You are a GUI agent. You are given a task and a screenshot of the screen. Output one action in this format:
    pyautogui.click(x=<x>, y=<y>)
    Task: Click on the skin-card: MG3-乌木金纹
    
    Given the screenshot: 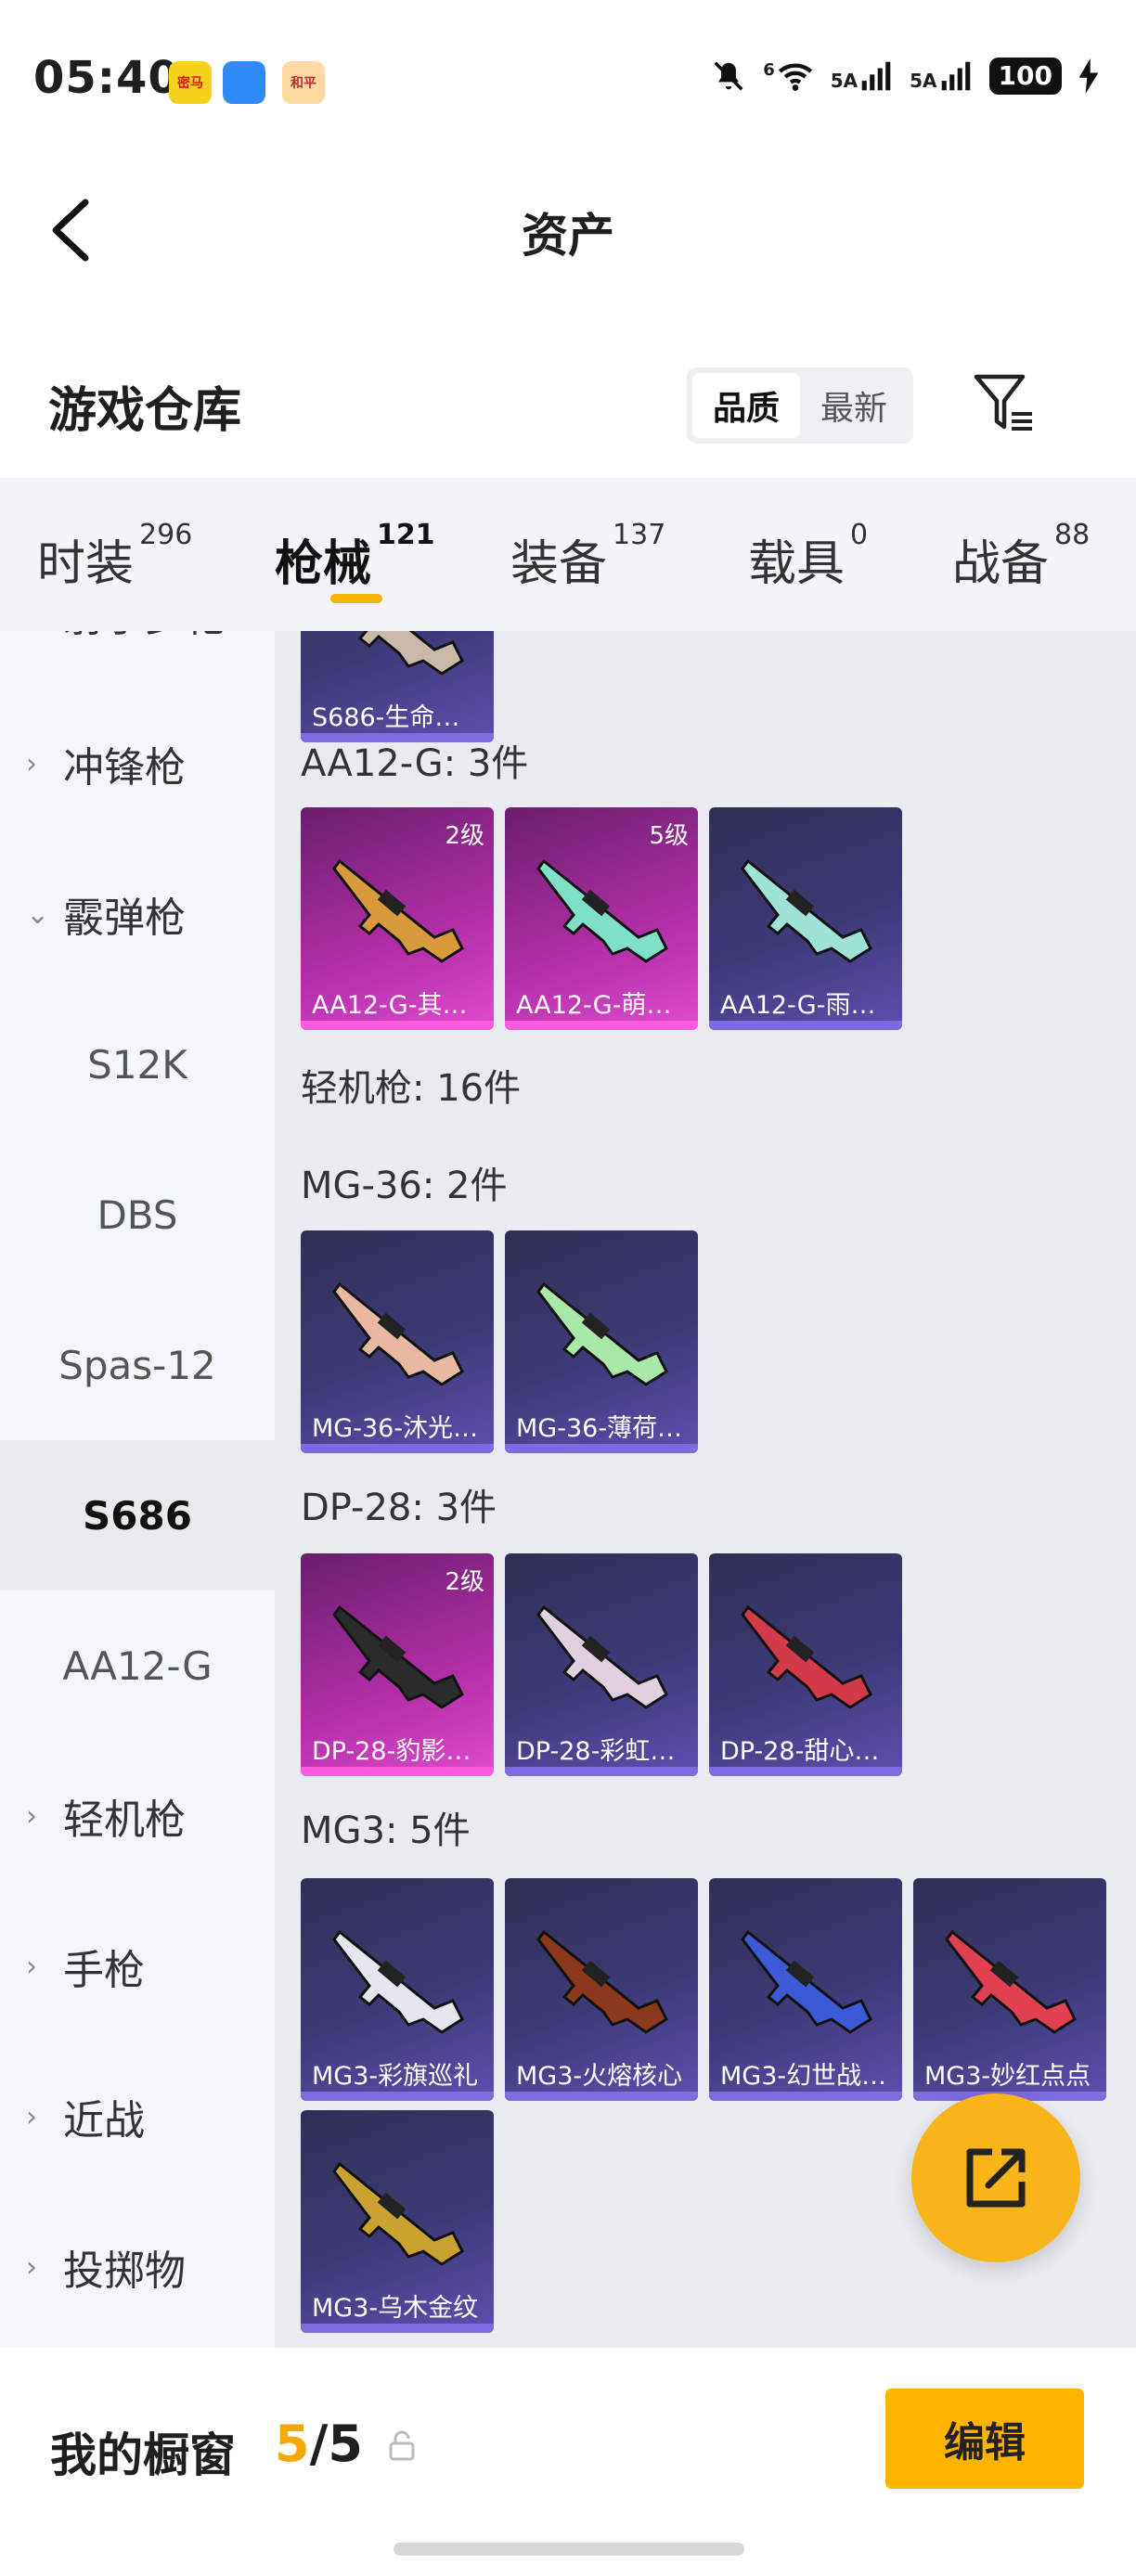 What is the action you would take?
    pyautogui.click(x=397, y=2221)
    